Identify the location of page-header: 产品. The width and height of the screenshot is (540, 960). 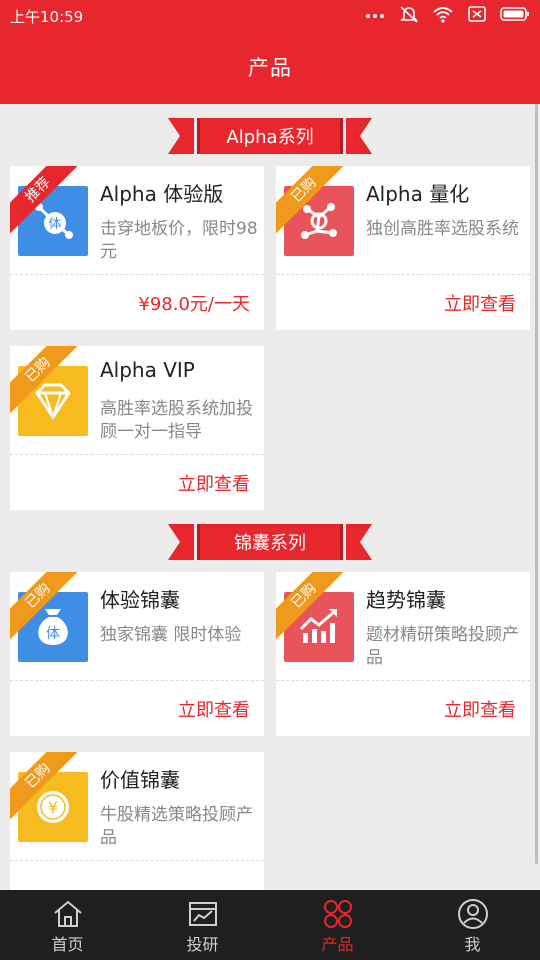
(270, 67).